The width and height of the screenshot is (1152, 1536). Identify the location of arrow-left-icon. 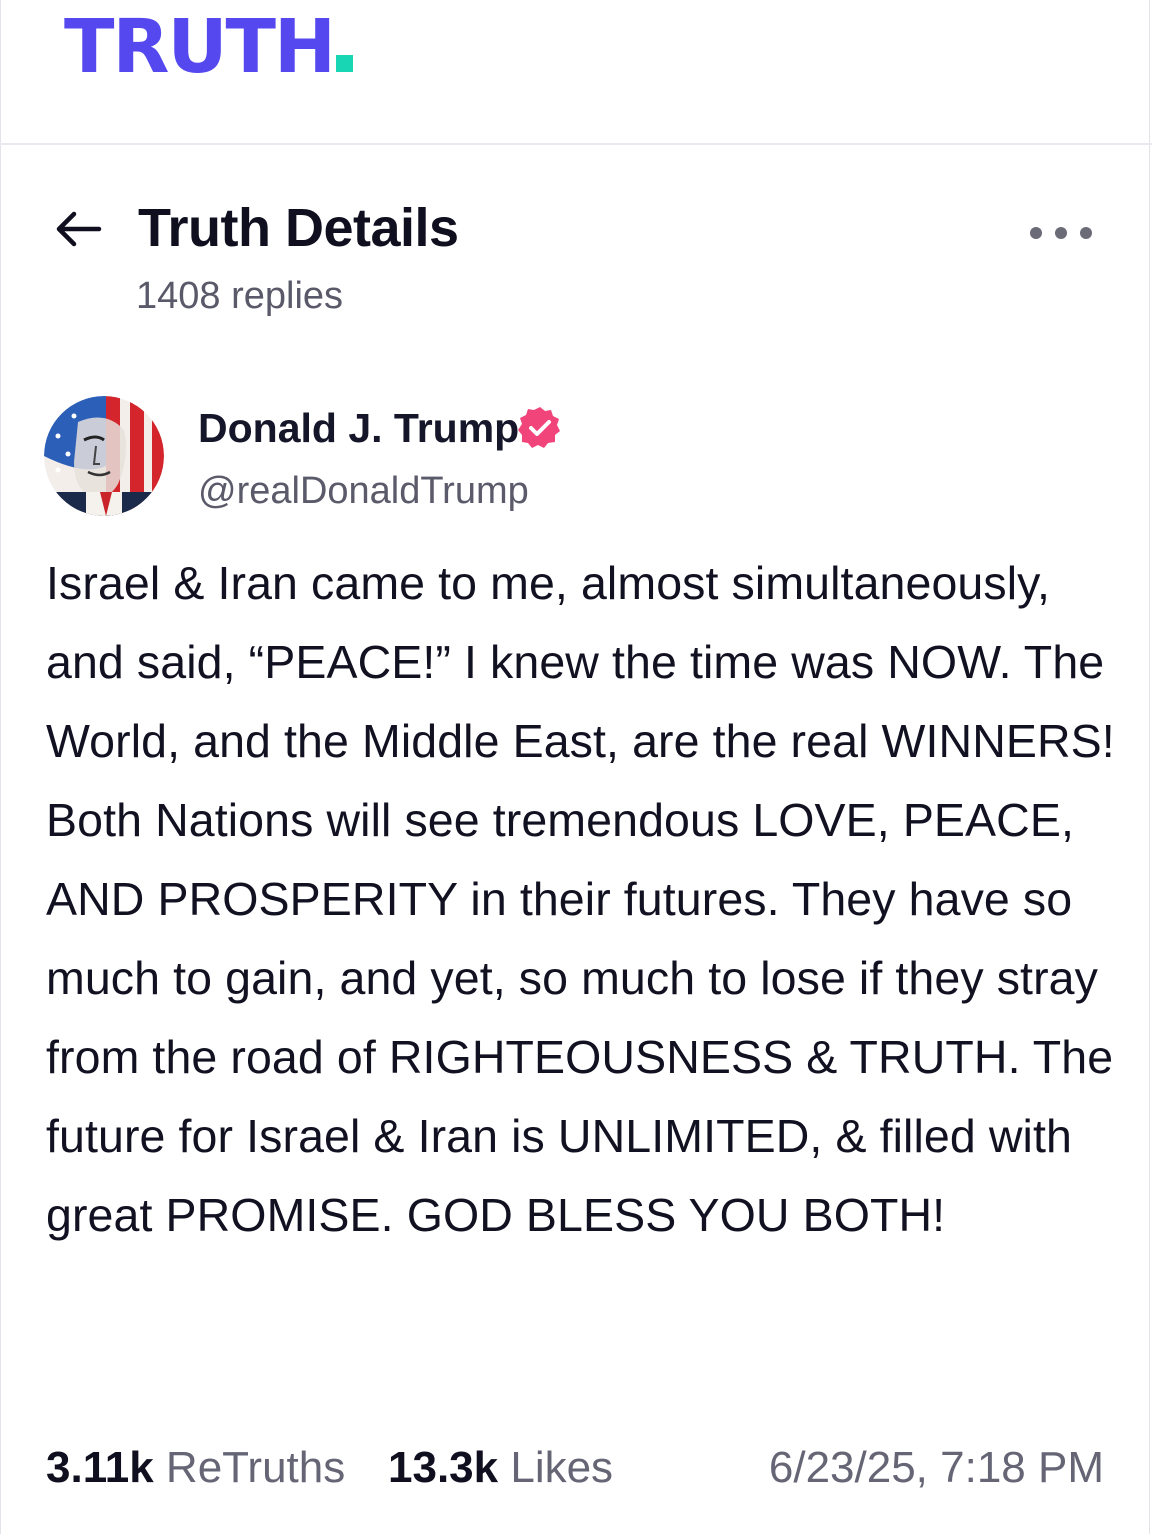
(79, 229).